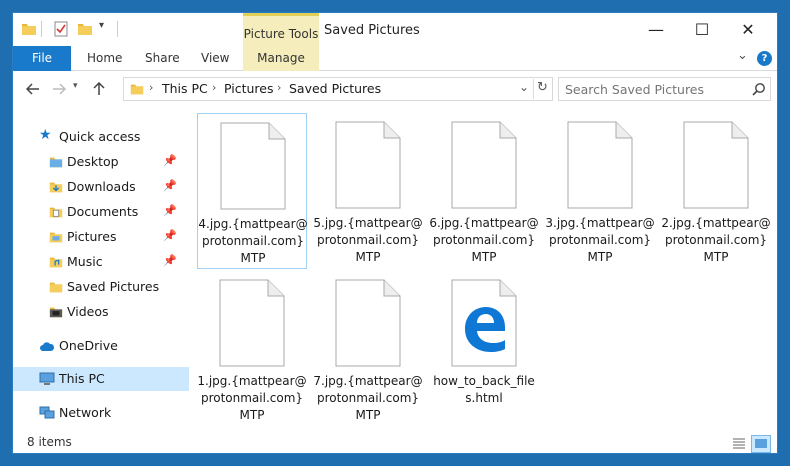 The height and width of the screenshot is (466, 790). What do you see at coordinates (761, 444) in the screenshot?
I see `large-icons-view-icon` at bounding box center [761, 444].